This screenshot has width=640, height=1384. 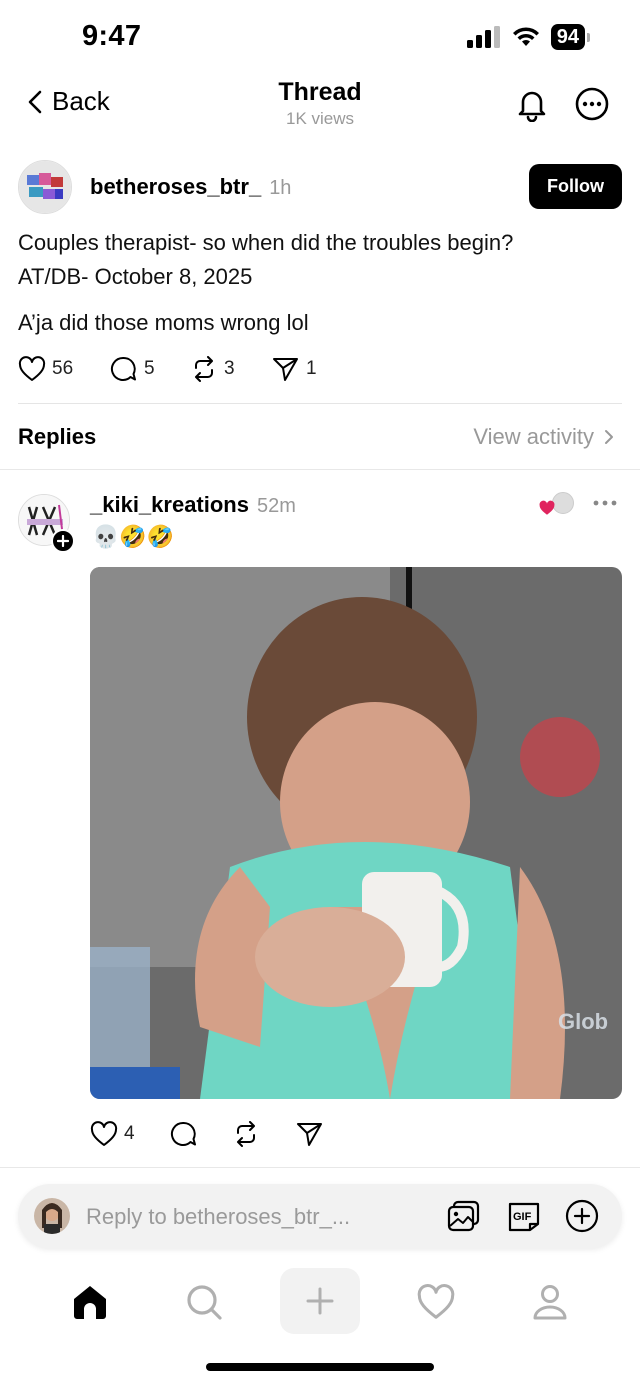 I want to click on share-button: 1, so click(x=294, y=369).